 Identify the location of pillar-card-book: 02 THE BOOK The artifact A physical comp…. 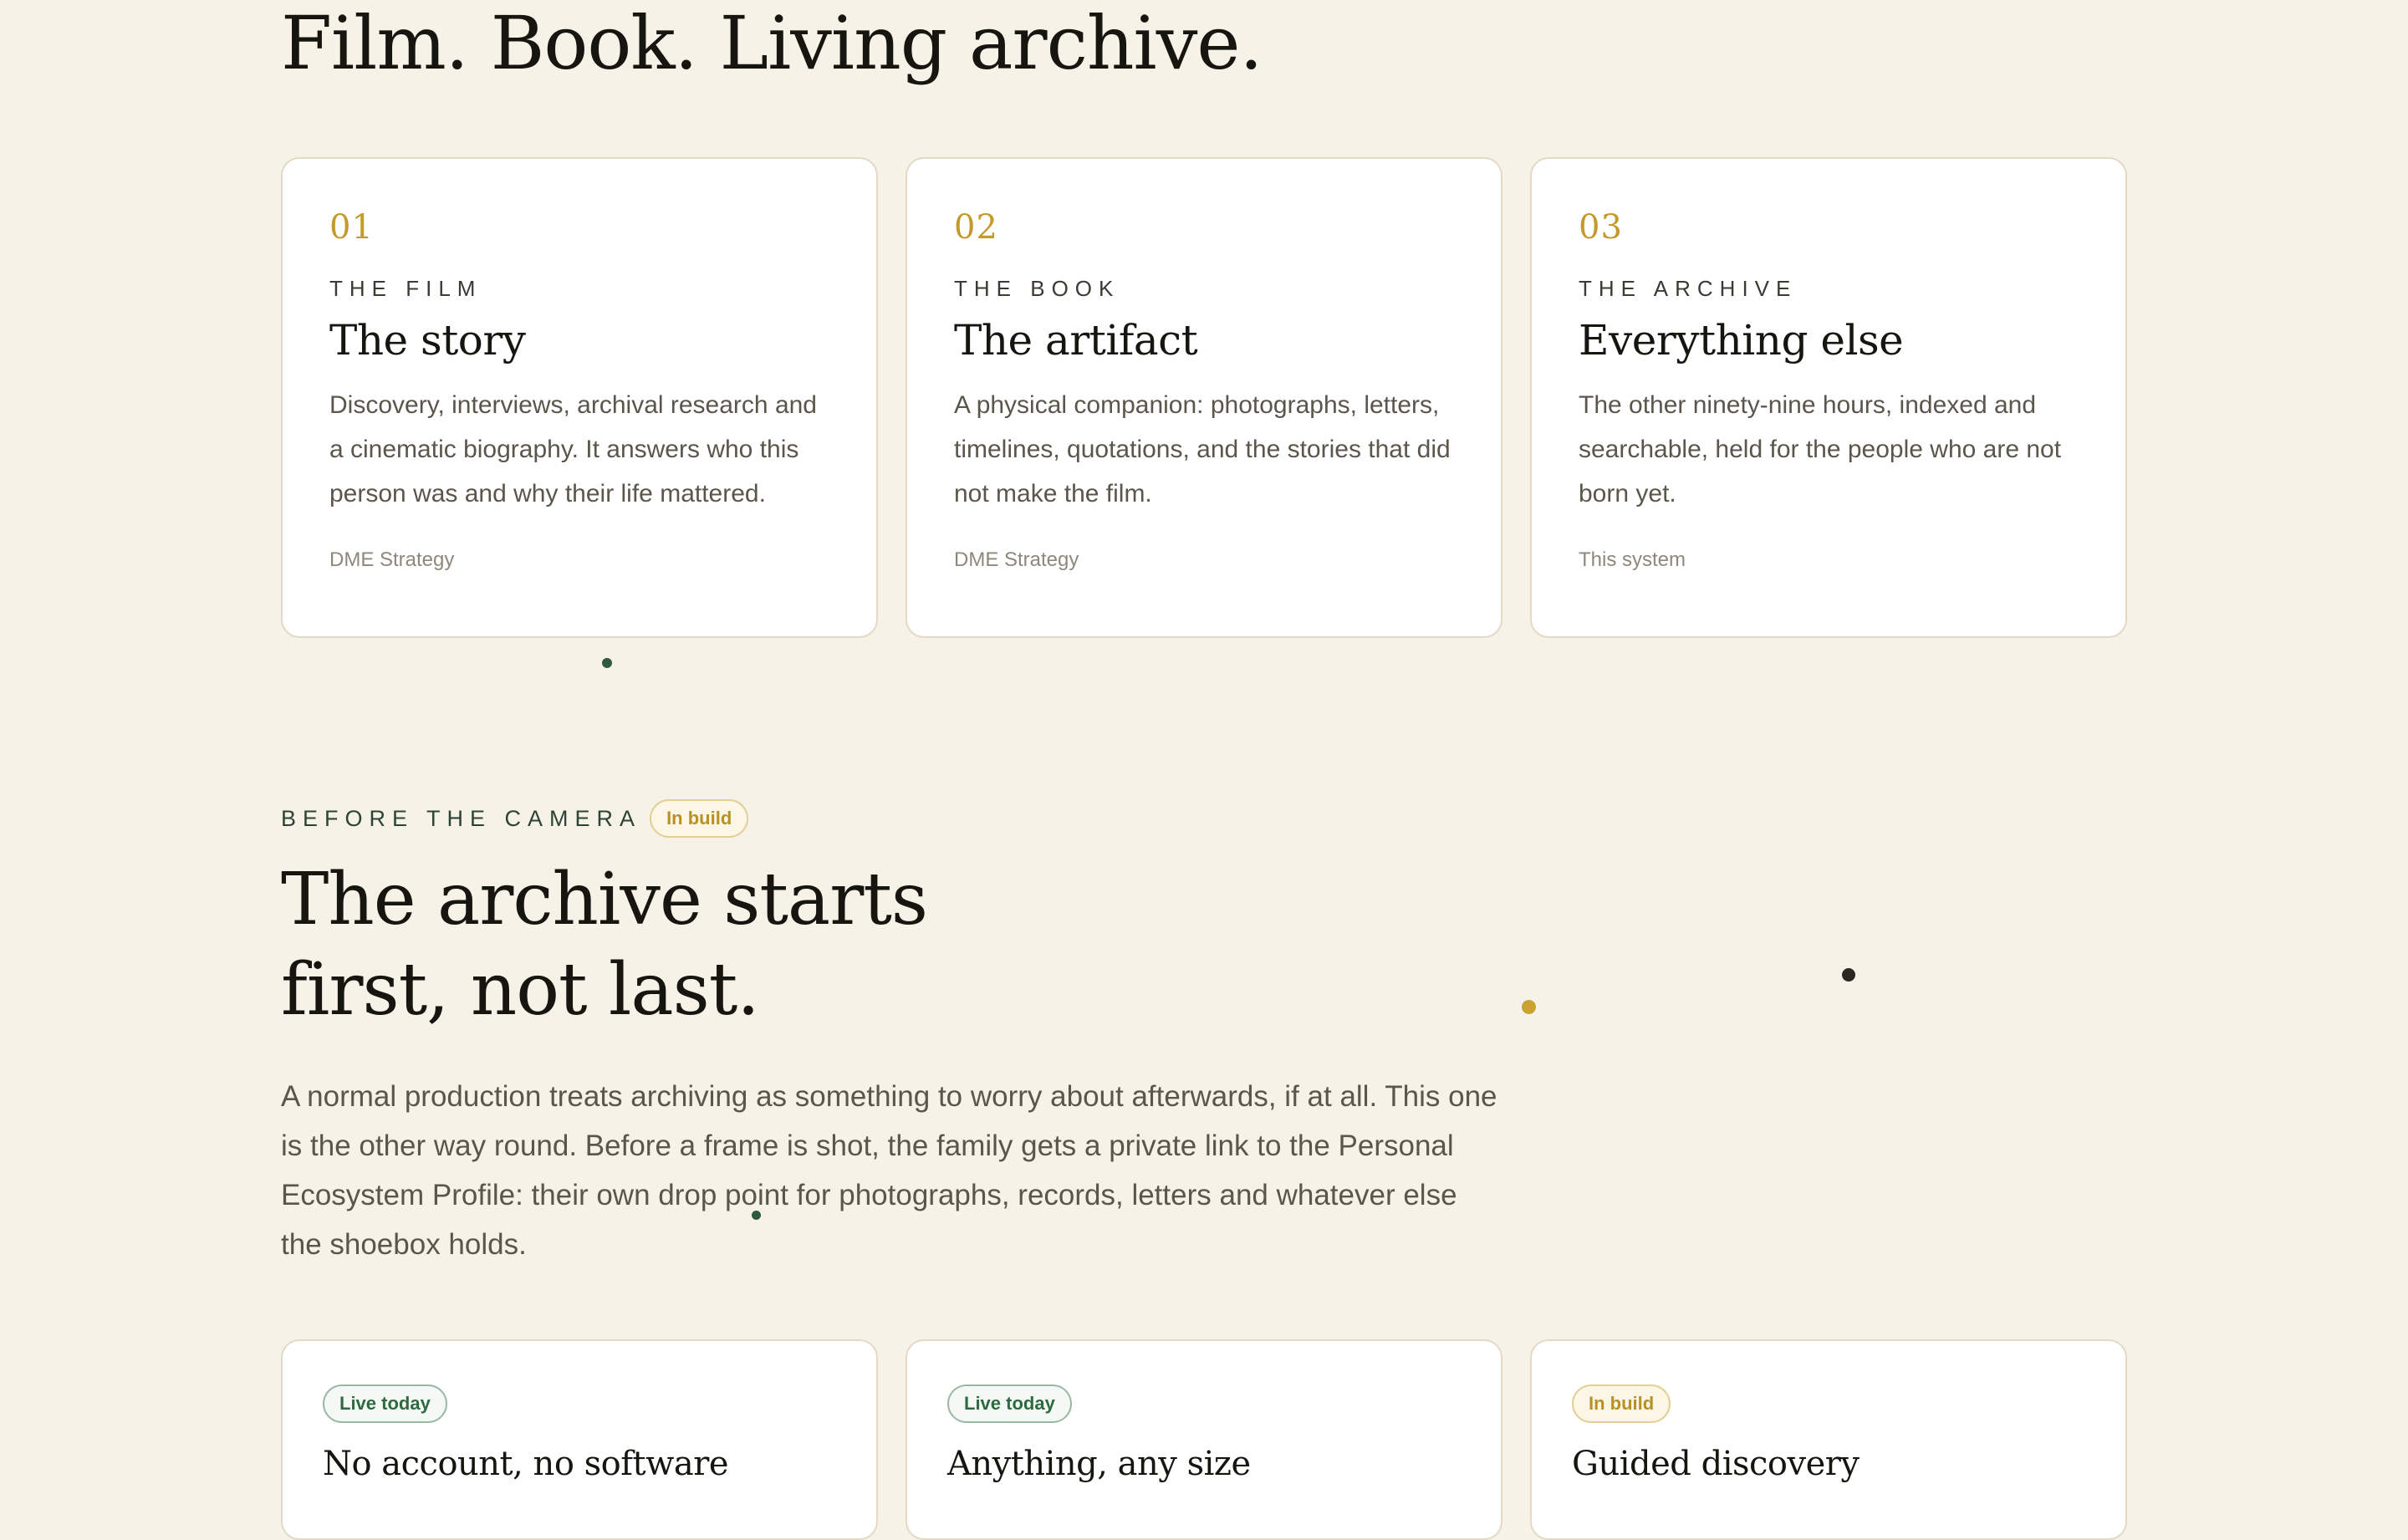
(1204, 397).